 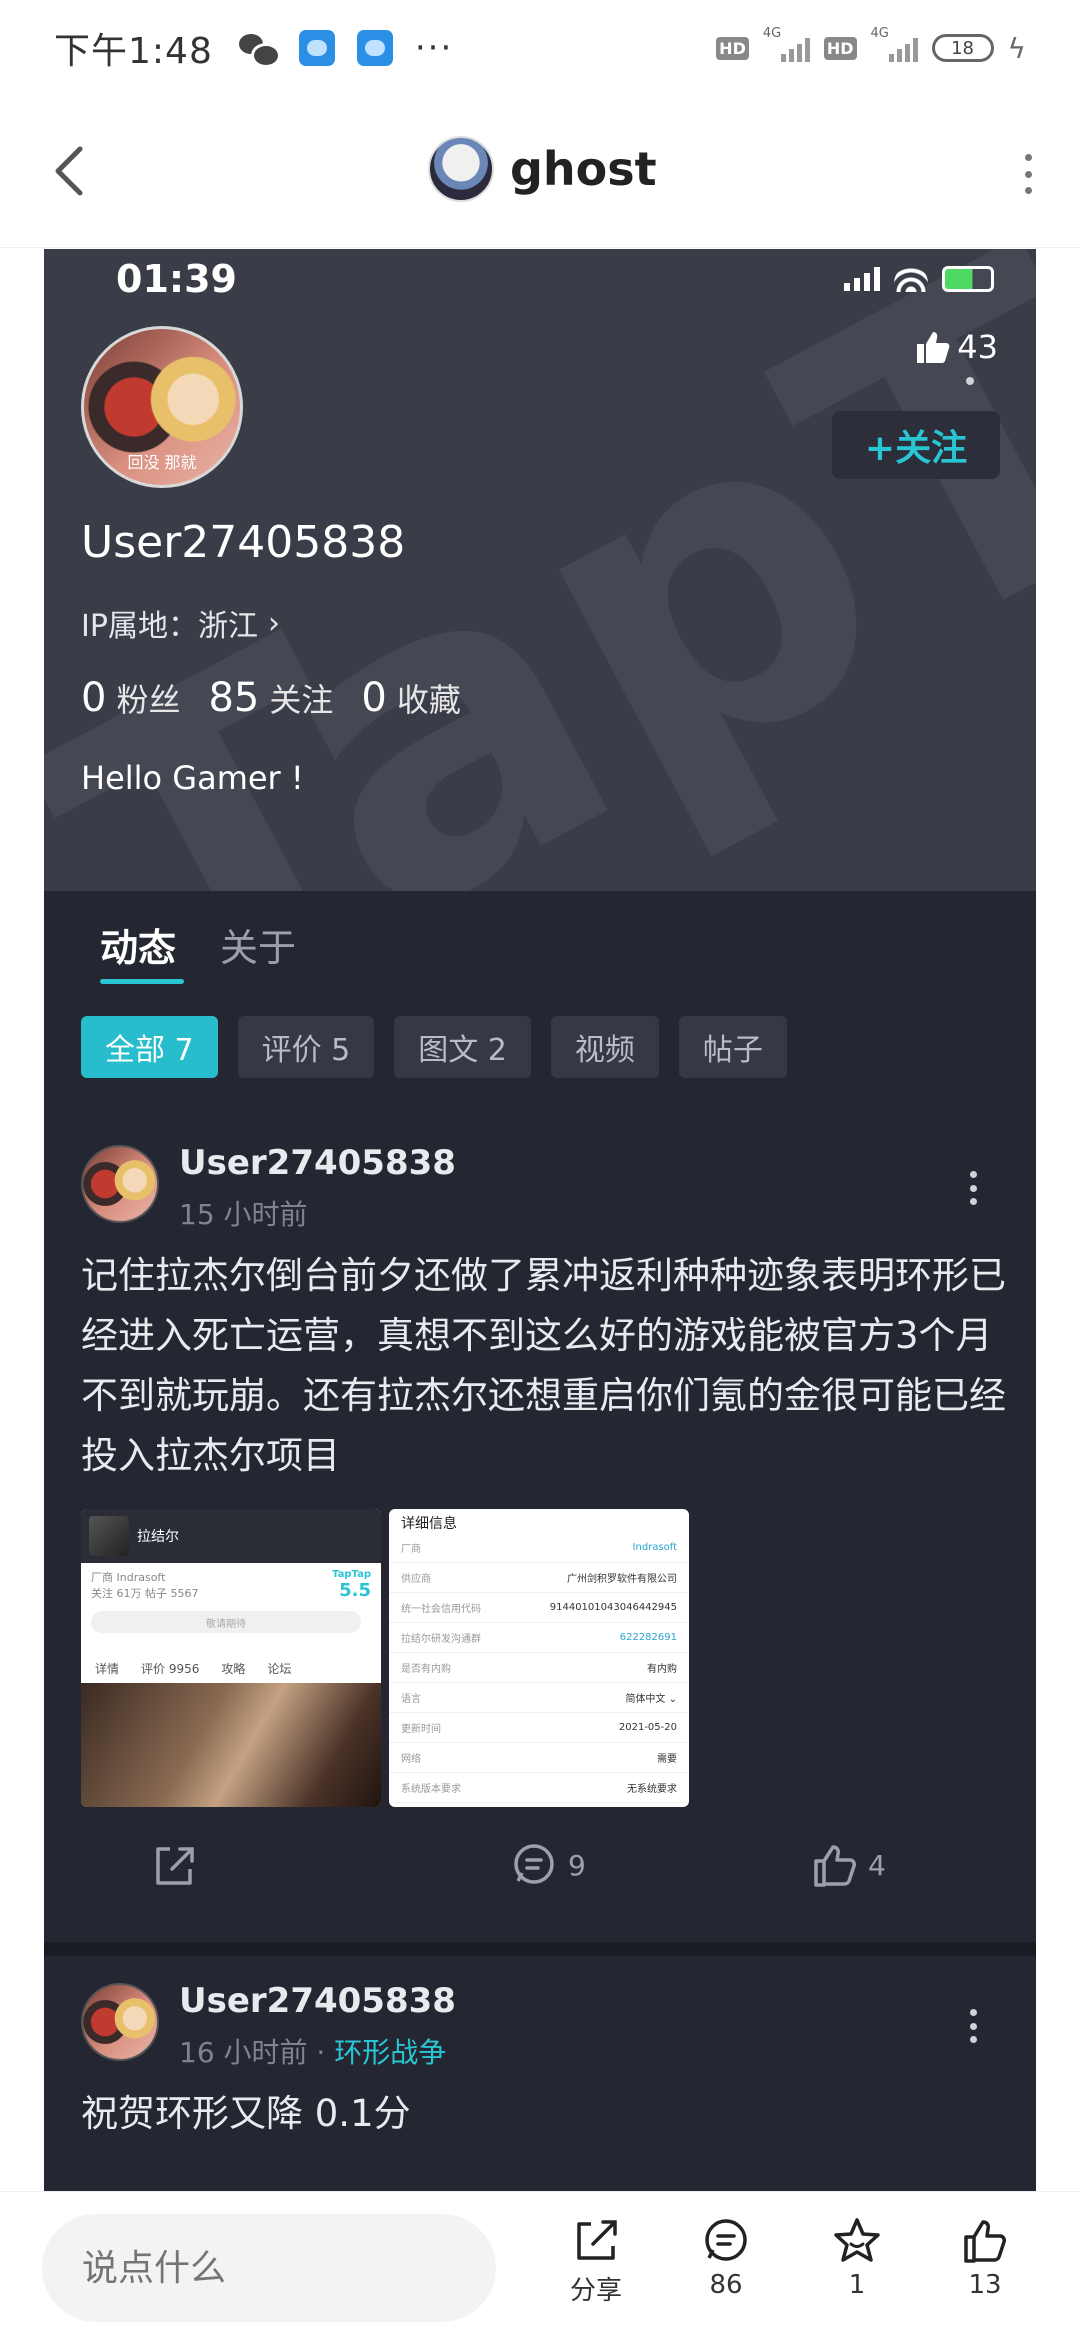 What do you see at coordinates (840, 48) in the screenshot?
I see `hd-badge-2: HD` at bounding box center [840, 48].